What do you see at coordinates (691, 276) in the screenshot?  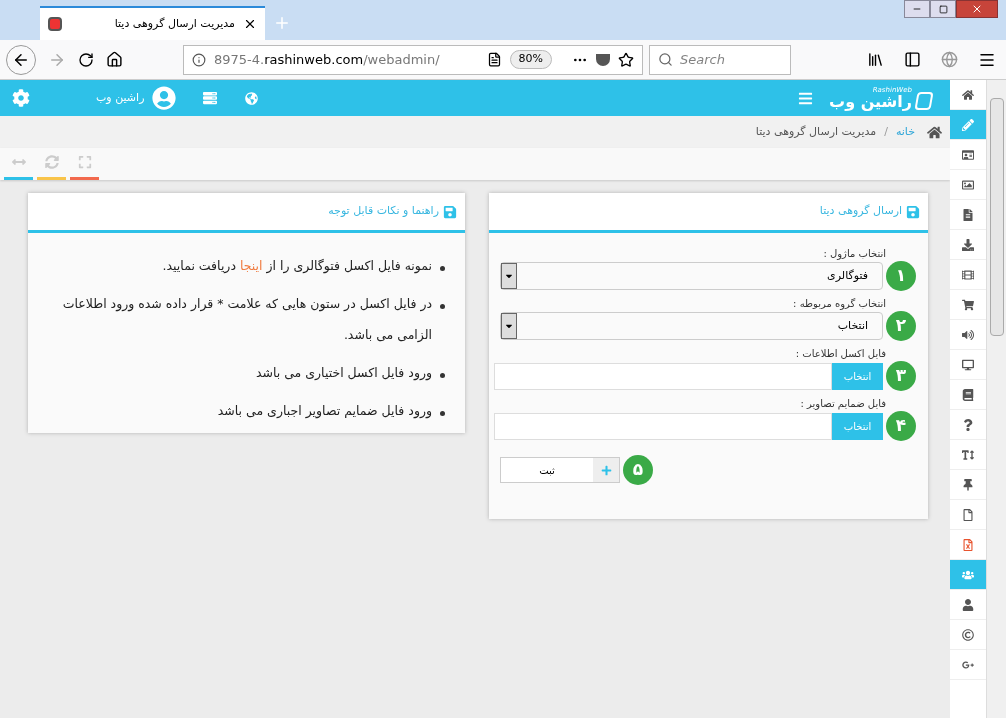 I see `dropdown: فتوگالری` at bounding box center [691, 276].